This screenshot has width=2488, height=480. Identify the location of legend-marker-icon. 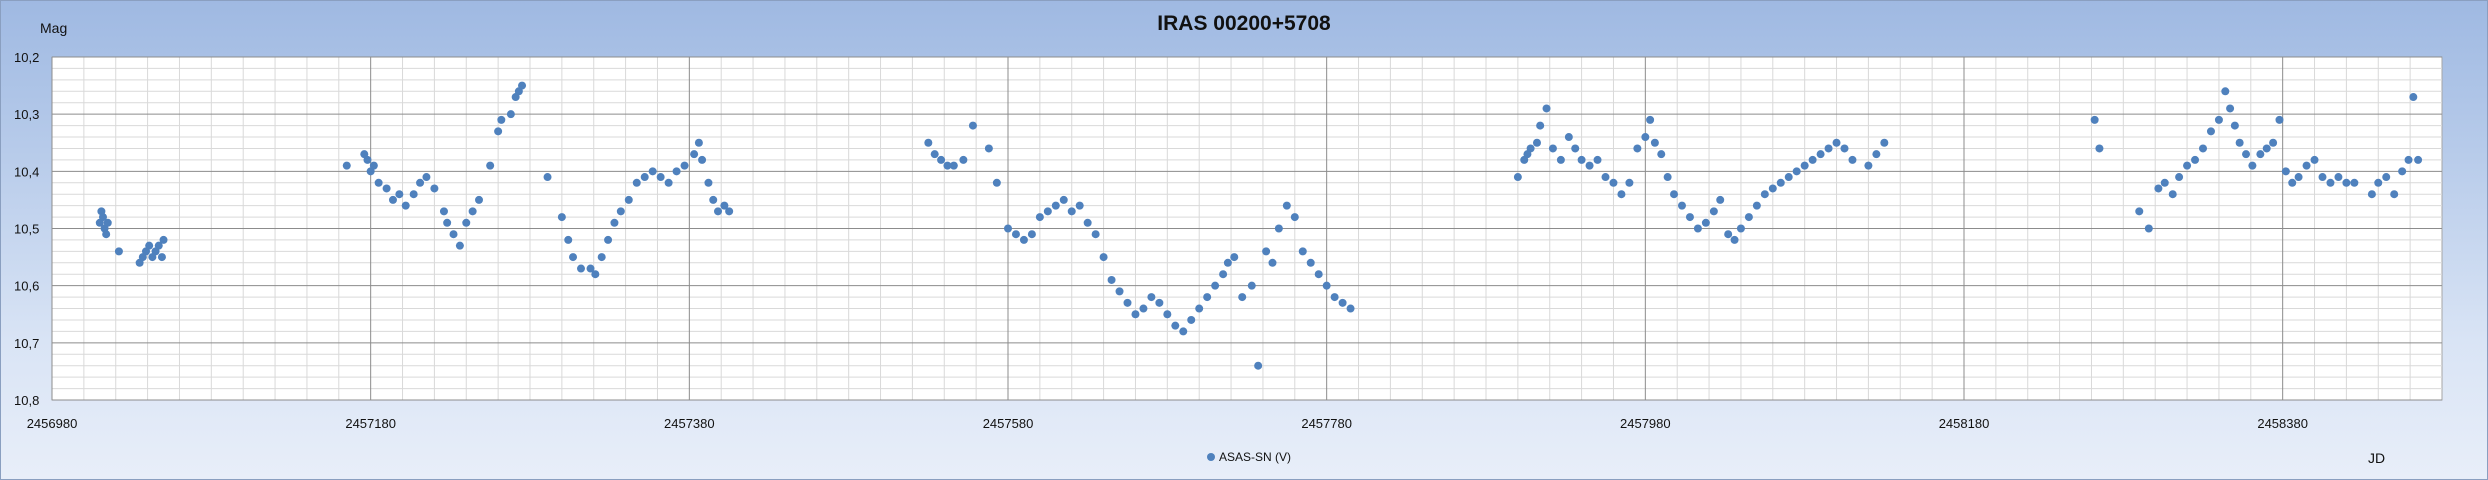
(1211, 457).